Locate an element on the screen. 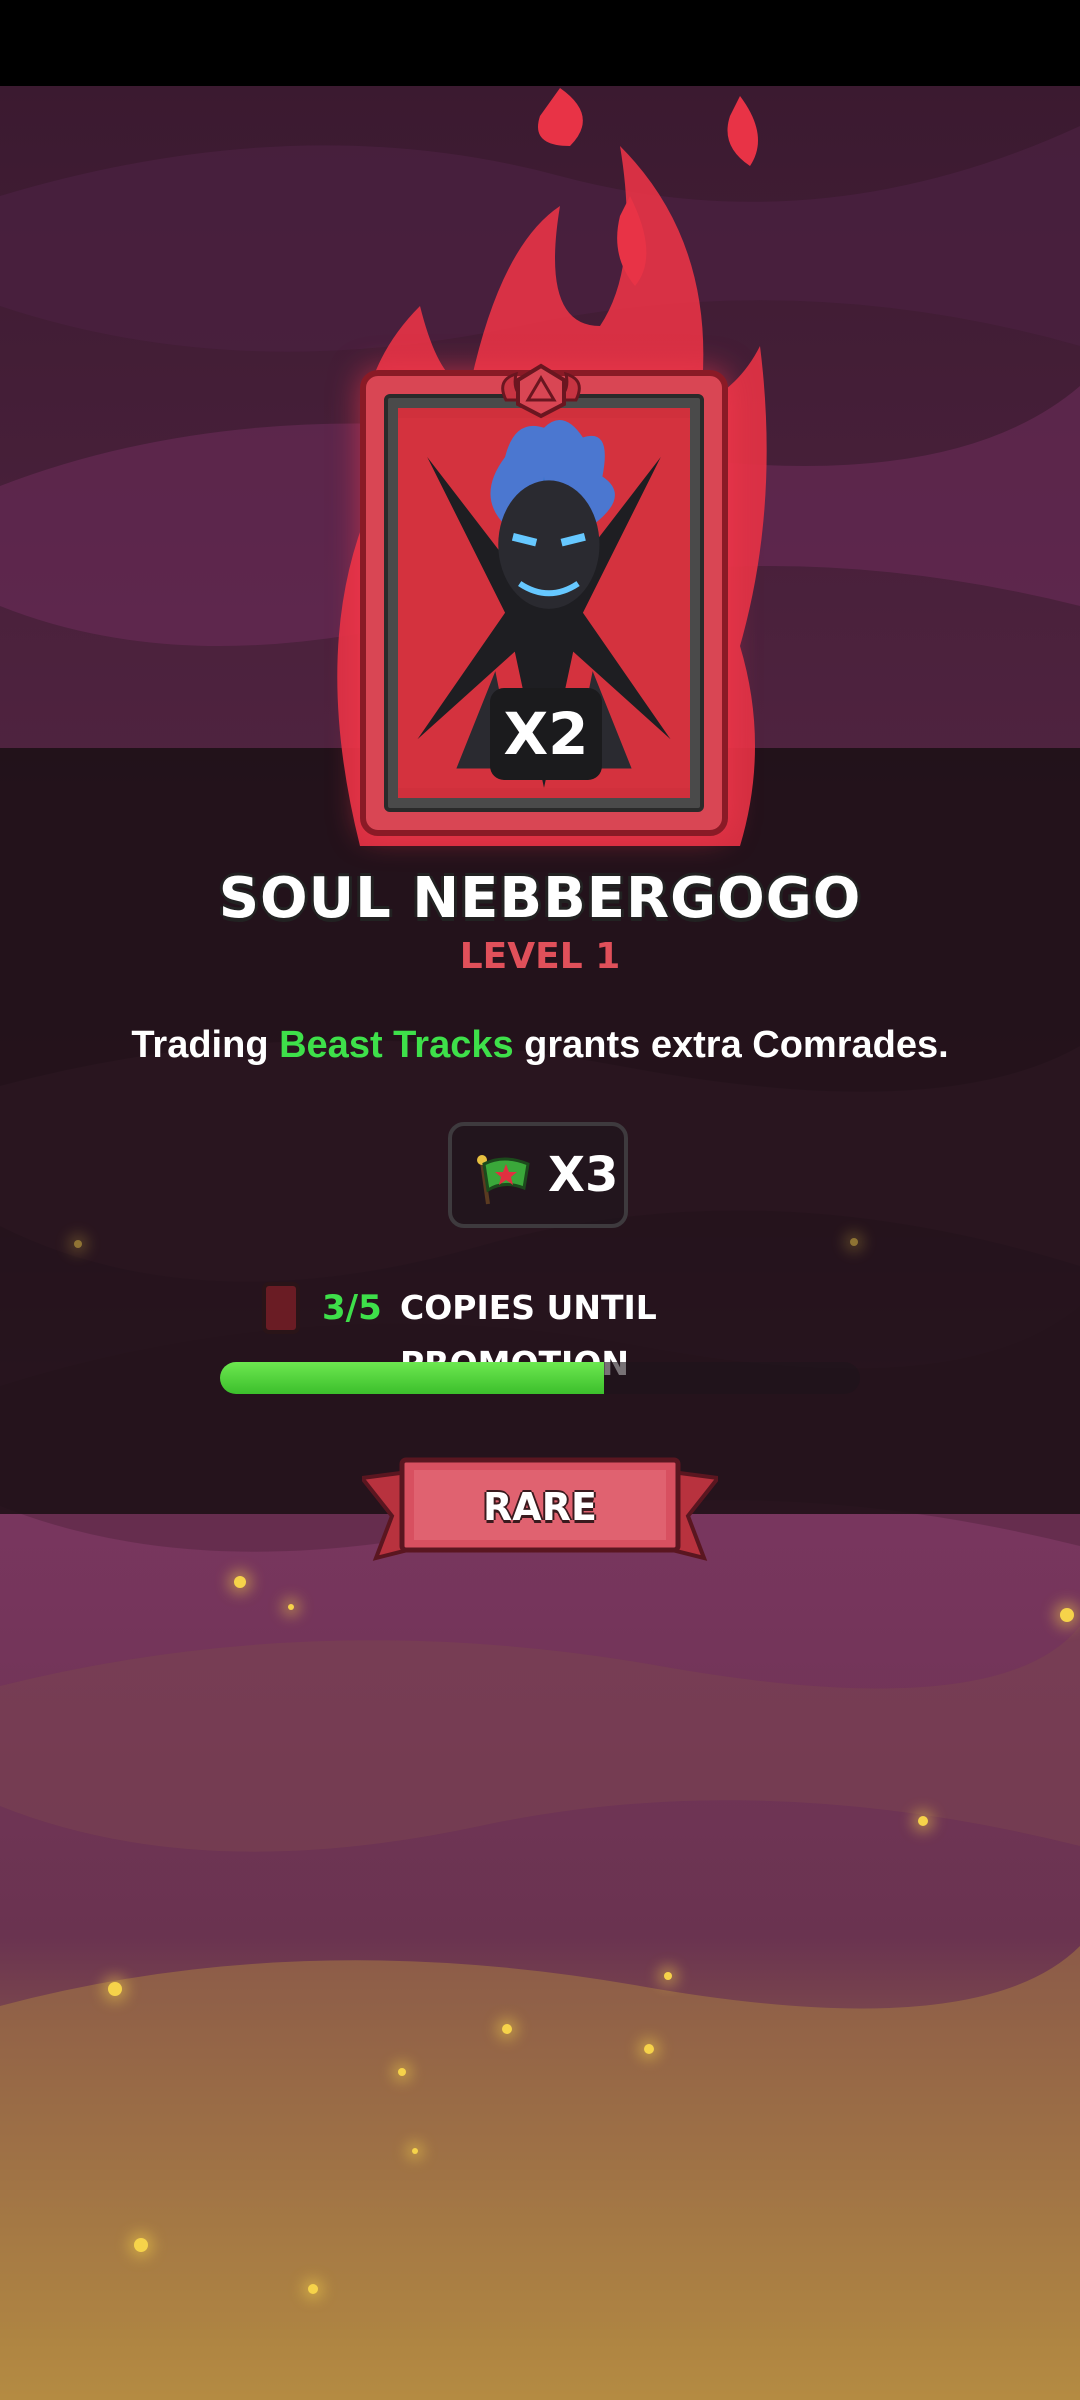 Image resolution: width=1080 pixels, height=2400 pixels. reward-count: X3 is located at coordinates (583, 1175).